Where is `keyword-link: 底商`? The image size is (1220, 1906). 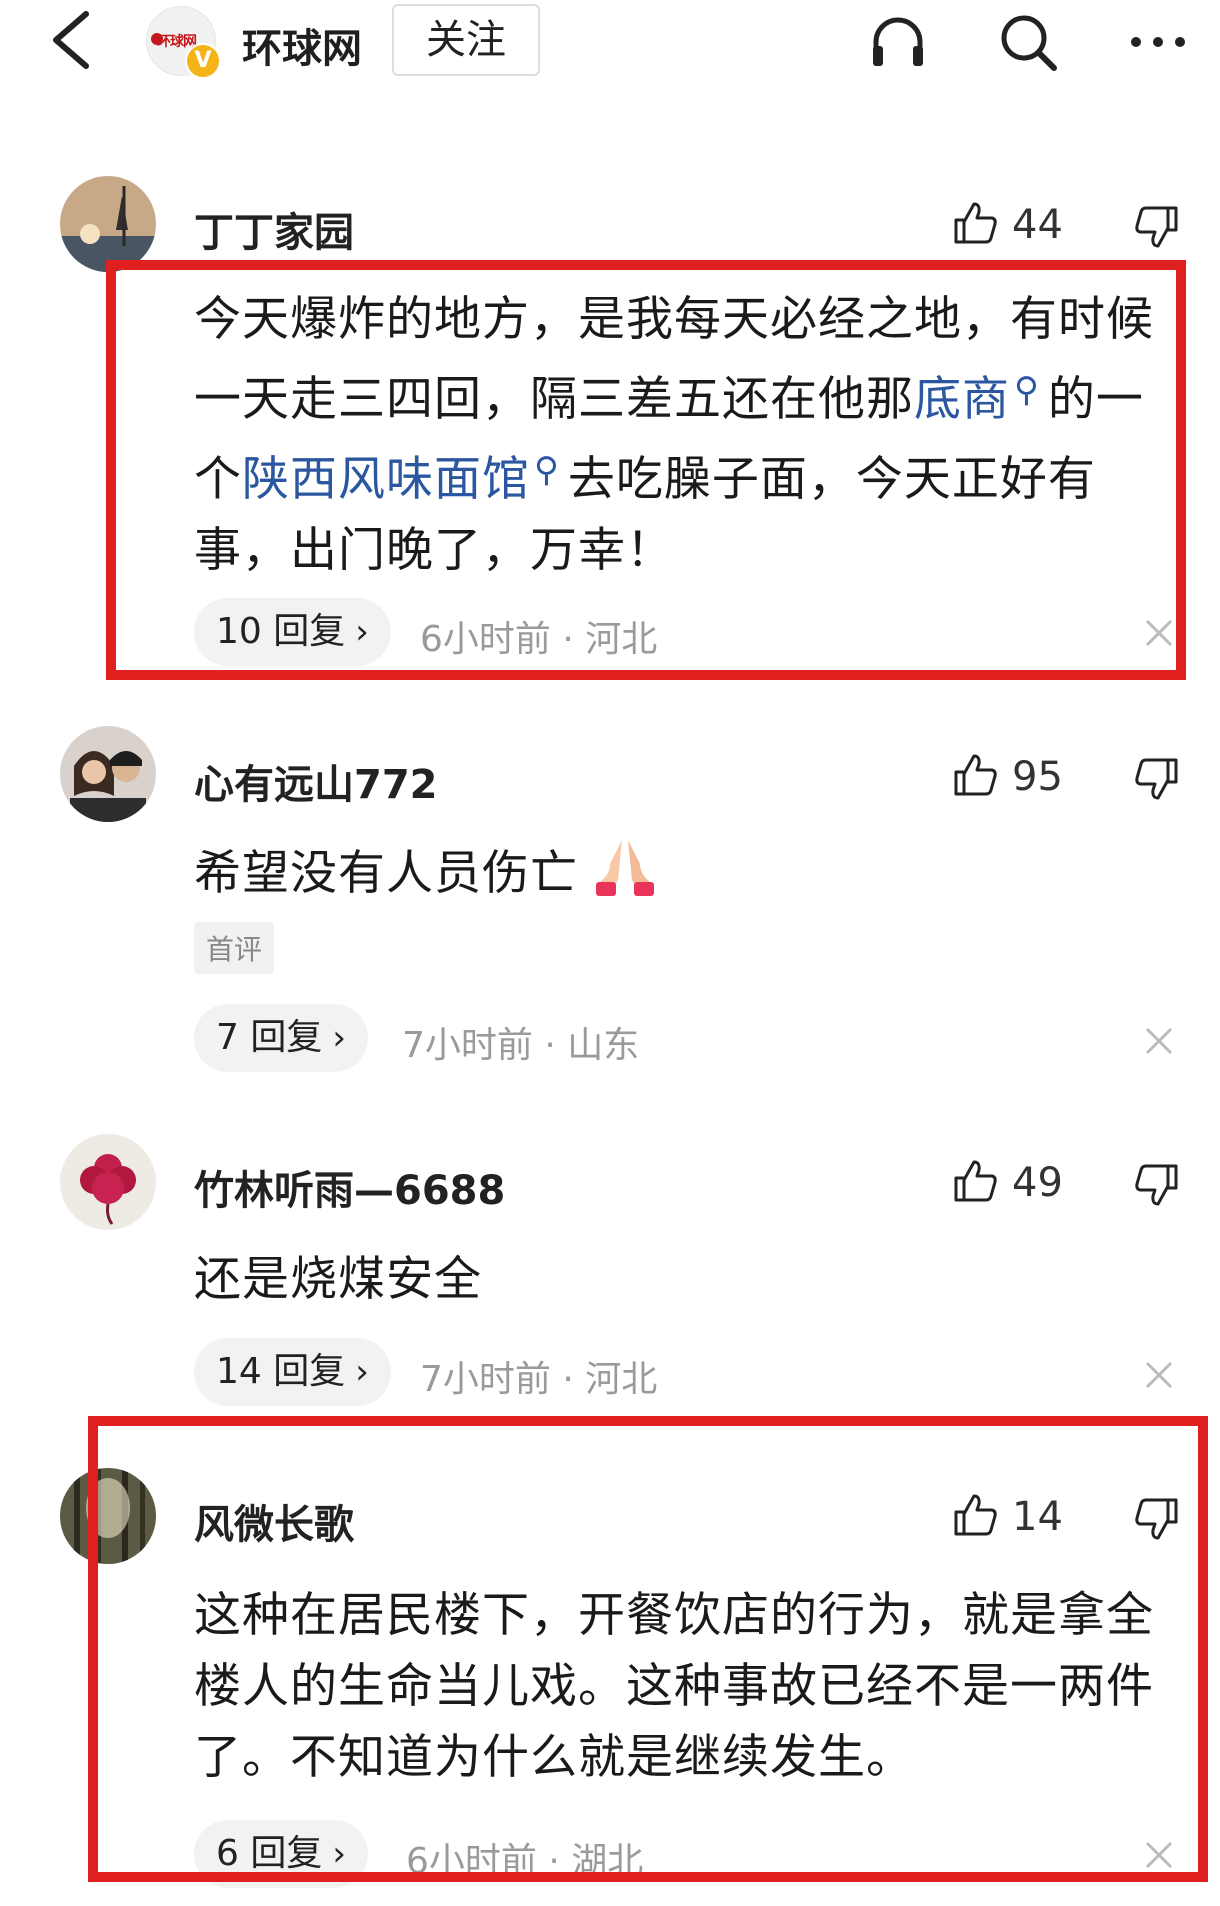 keyword-link: 底商 is located at coordinates (962, 399).